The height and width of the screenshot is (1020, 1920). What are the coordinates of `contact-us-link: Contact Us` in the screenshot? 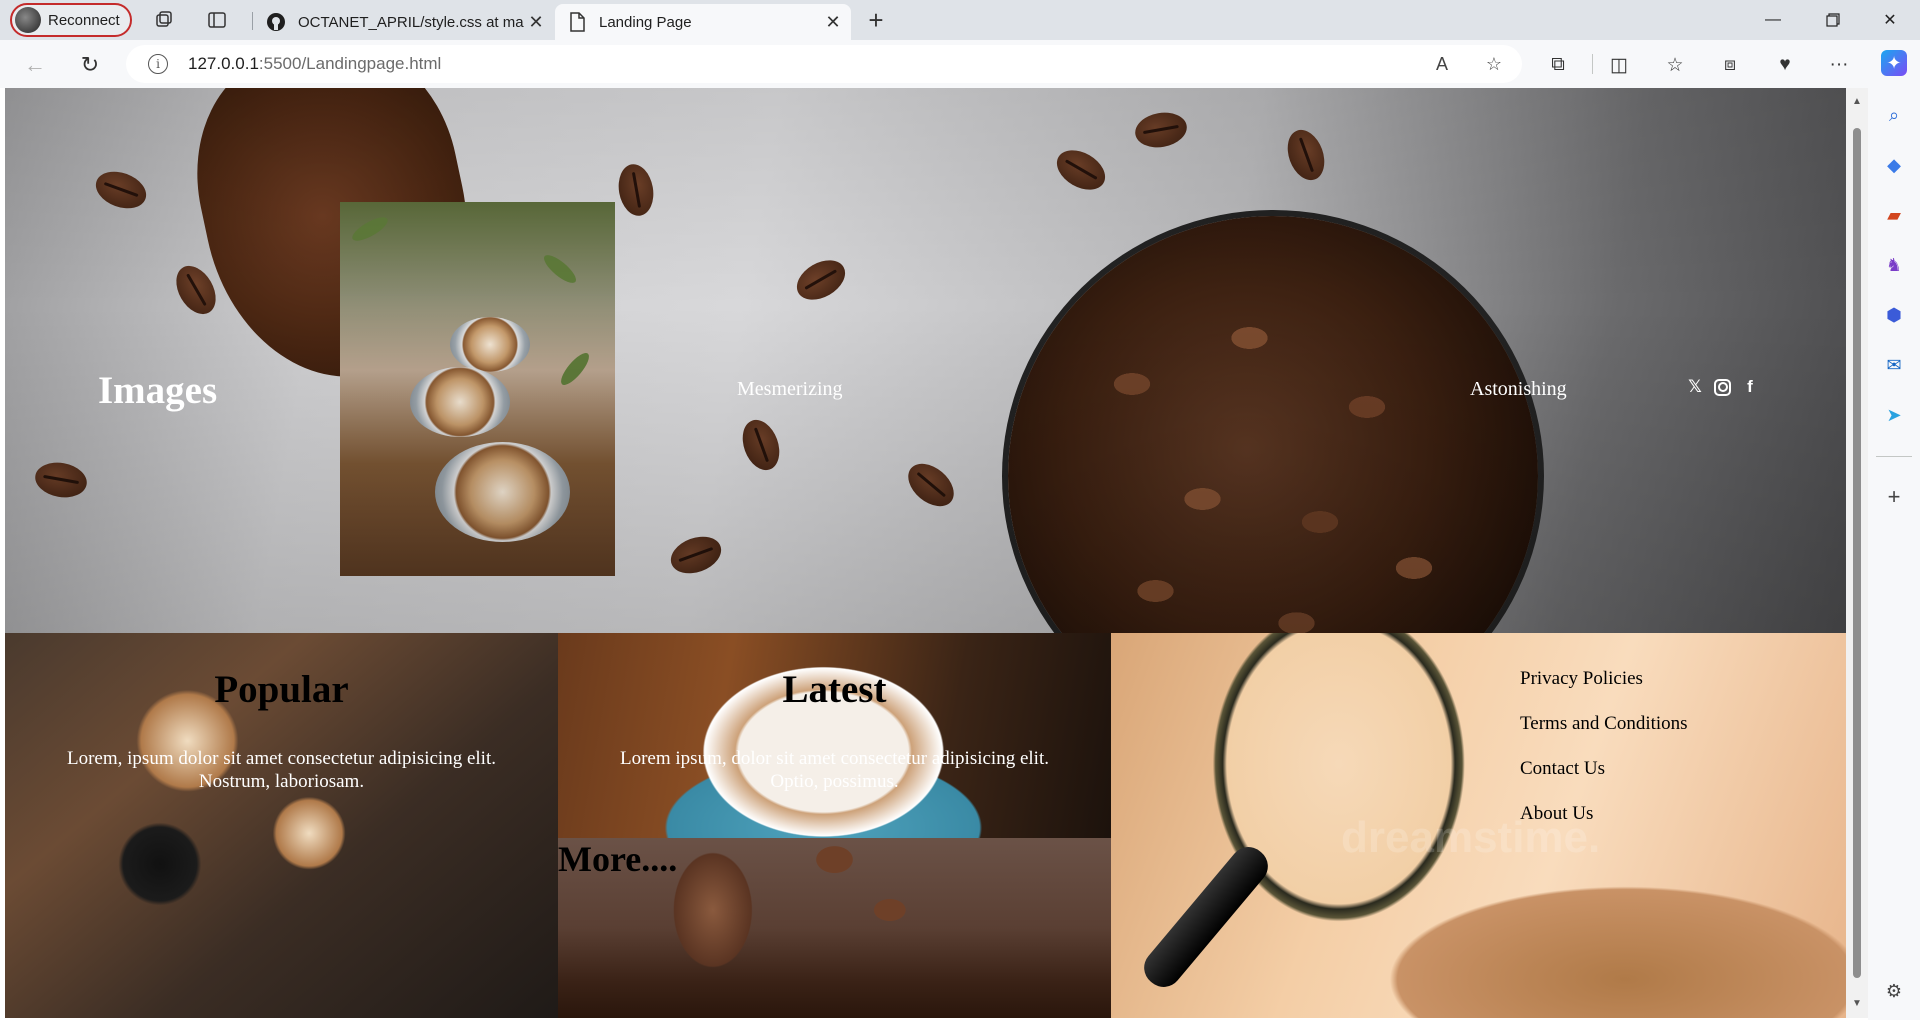 It's located at (1604, 771).